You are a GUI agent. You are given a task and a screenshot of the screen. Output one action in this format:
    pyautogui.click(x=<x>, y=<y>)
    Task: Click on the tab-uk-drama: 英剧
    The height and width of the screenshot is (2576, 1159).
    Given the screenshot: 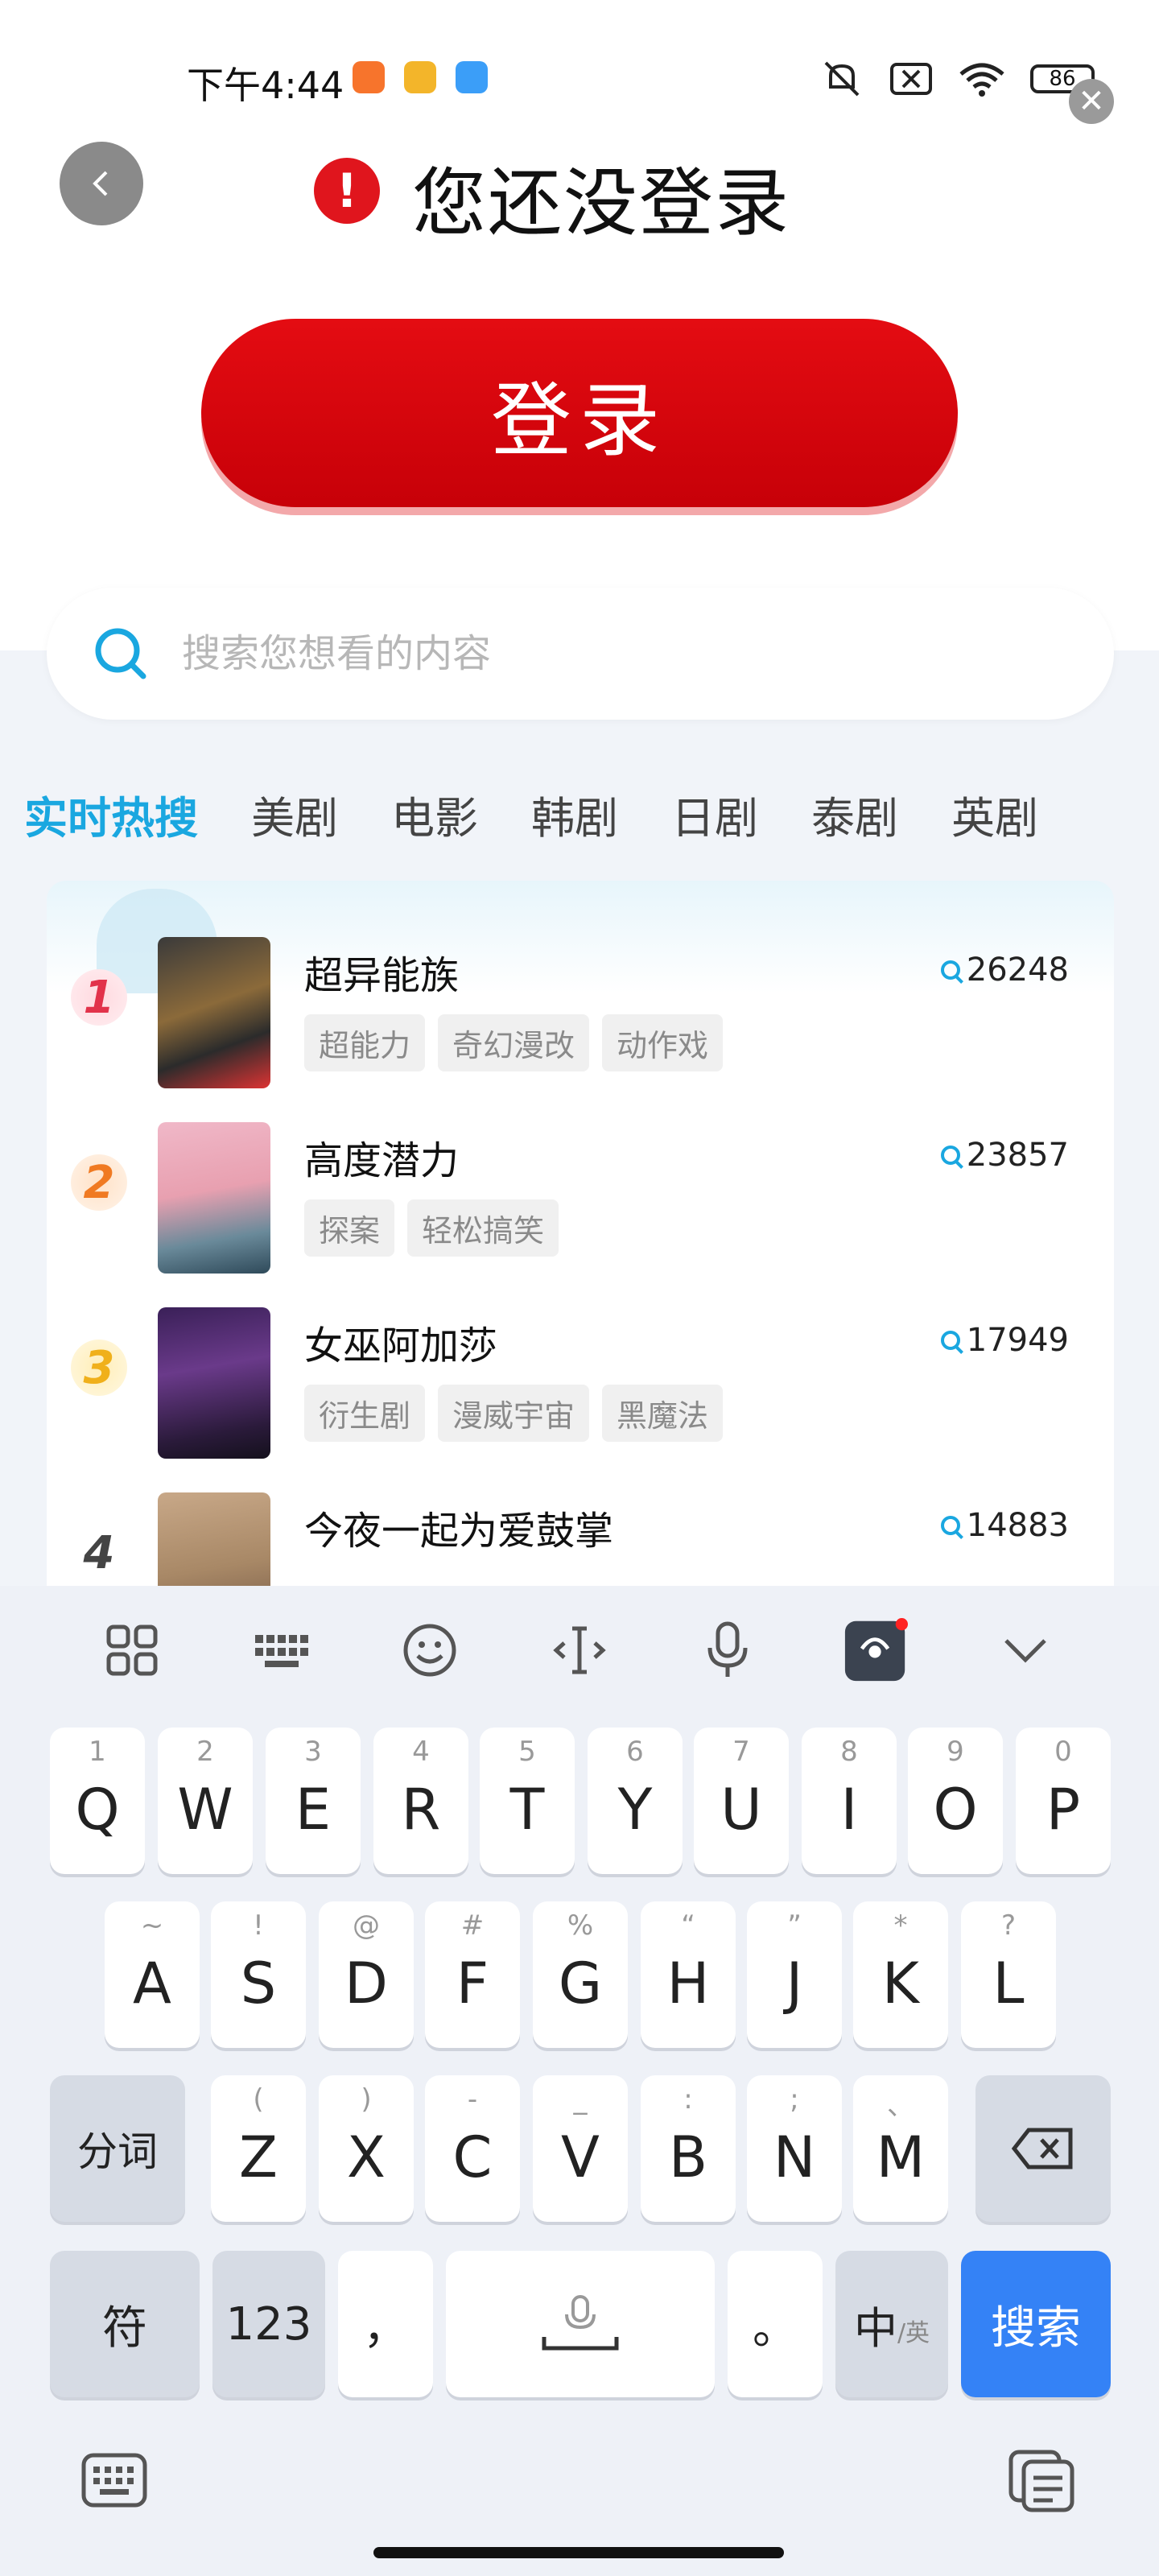 What is the action you would take?
    pyautogui.click(x=994, y=814)
    